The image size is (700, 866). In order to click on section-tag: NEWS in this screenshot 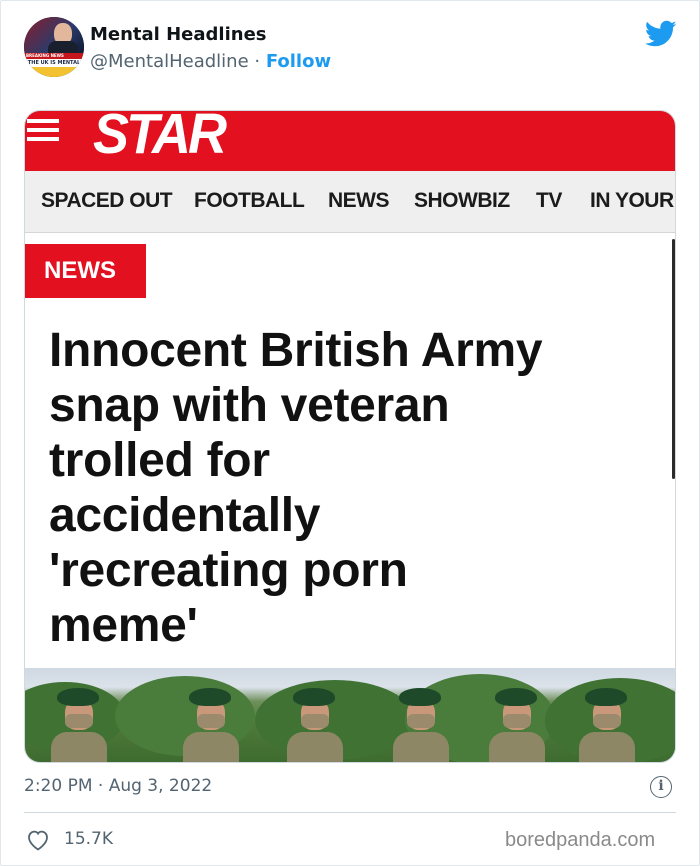, I will do `click(85, 271)`.